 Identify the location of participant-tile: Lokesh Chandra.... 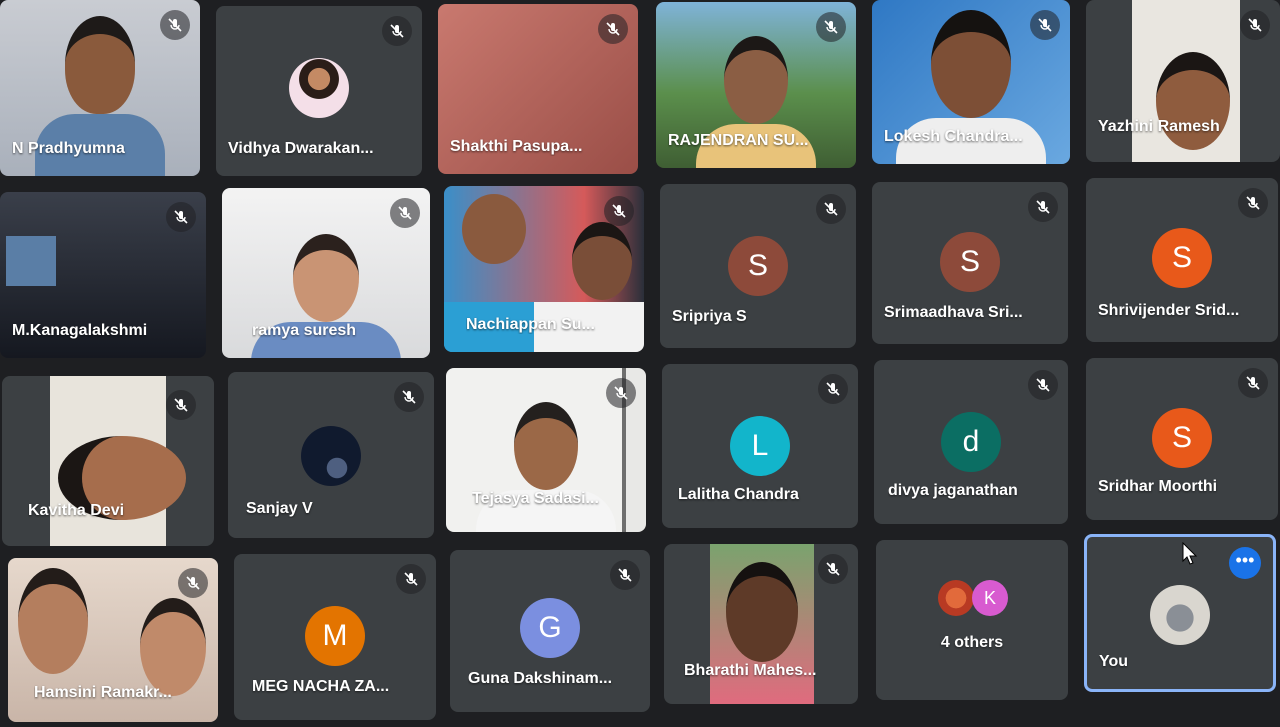
(971, 82).